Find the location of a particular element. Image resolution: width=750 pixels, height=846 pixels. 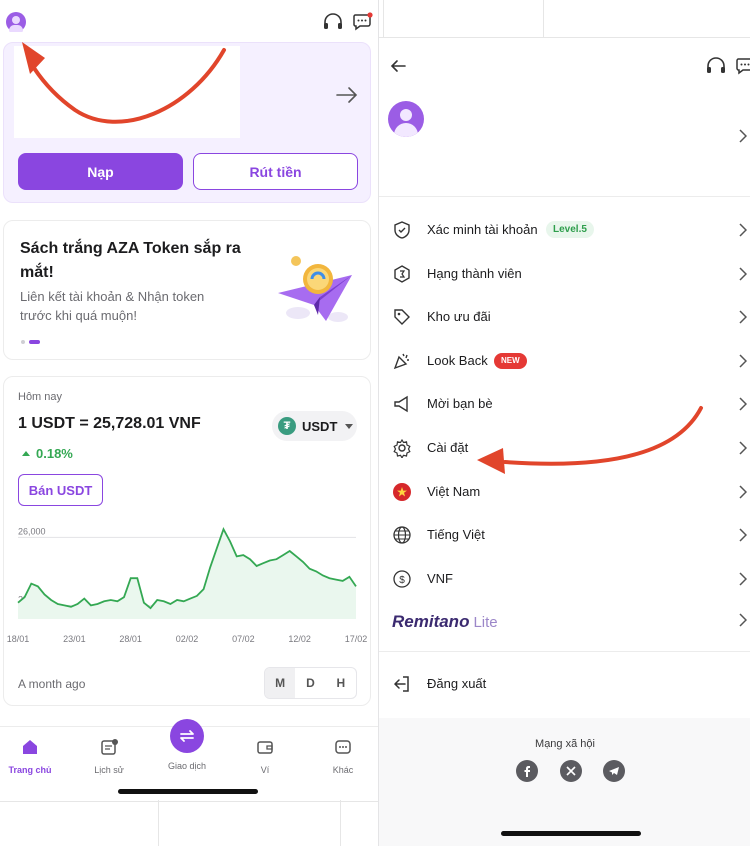

wallet-card: Nạp Rút tiền is located at coordinates (187, 122).